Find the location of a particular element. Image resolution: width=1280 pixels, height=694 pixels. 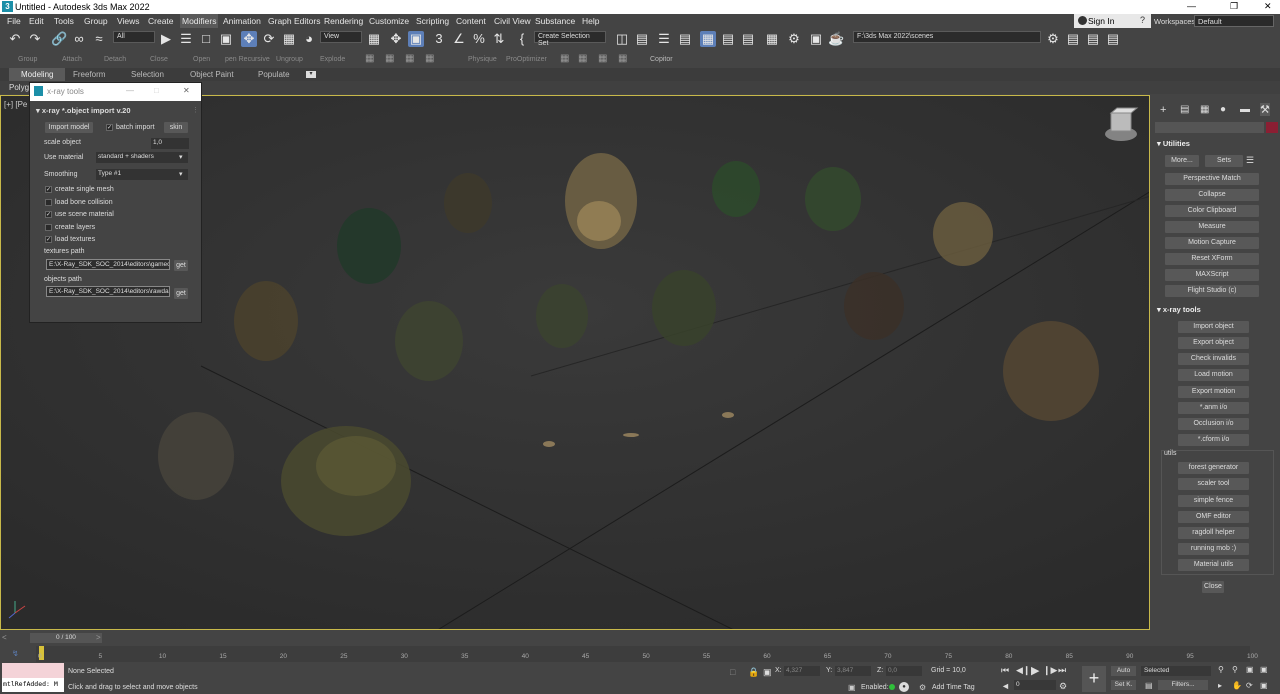

edit-named-selection-icon: { is located at coordinates (522, 39).